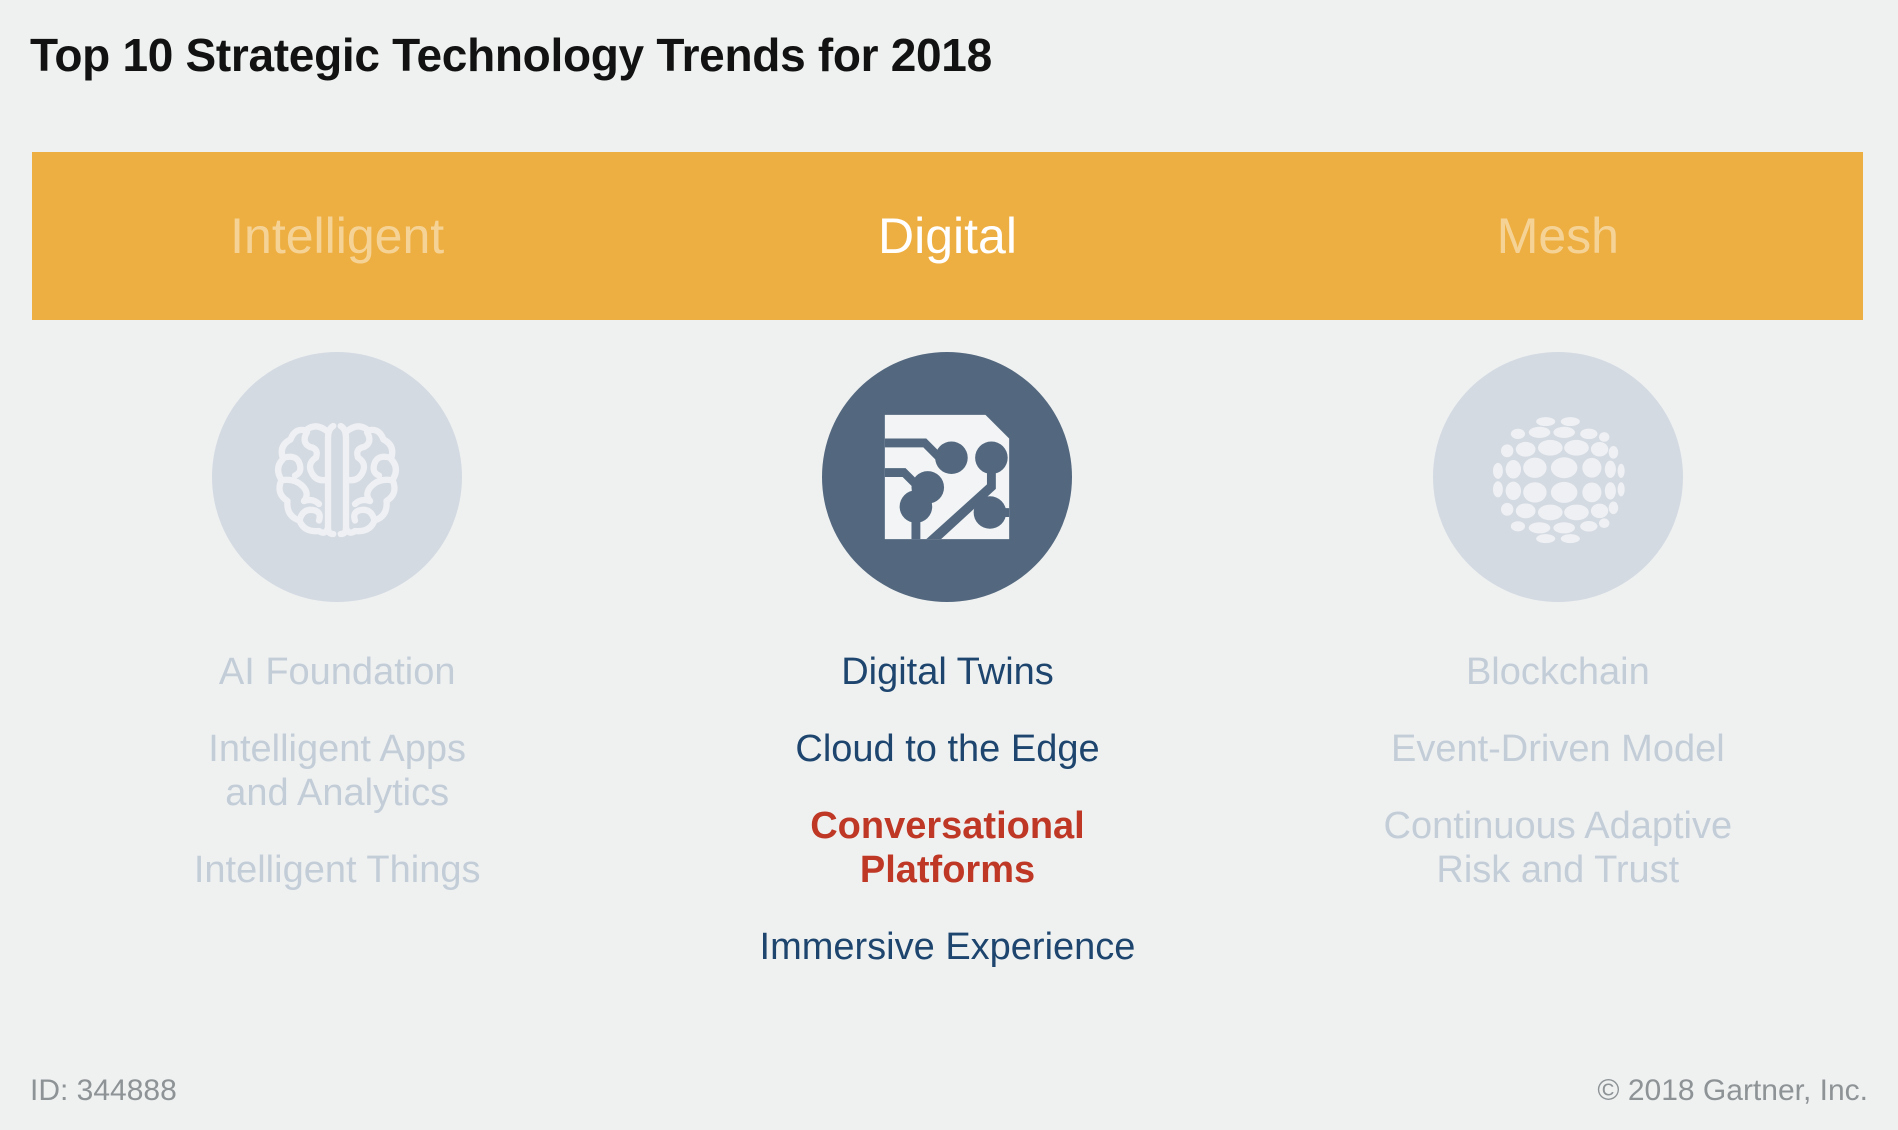  I want to click on footer-copyright: © 2018 Gartner, Inc., so click(1732, 1090).